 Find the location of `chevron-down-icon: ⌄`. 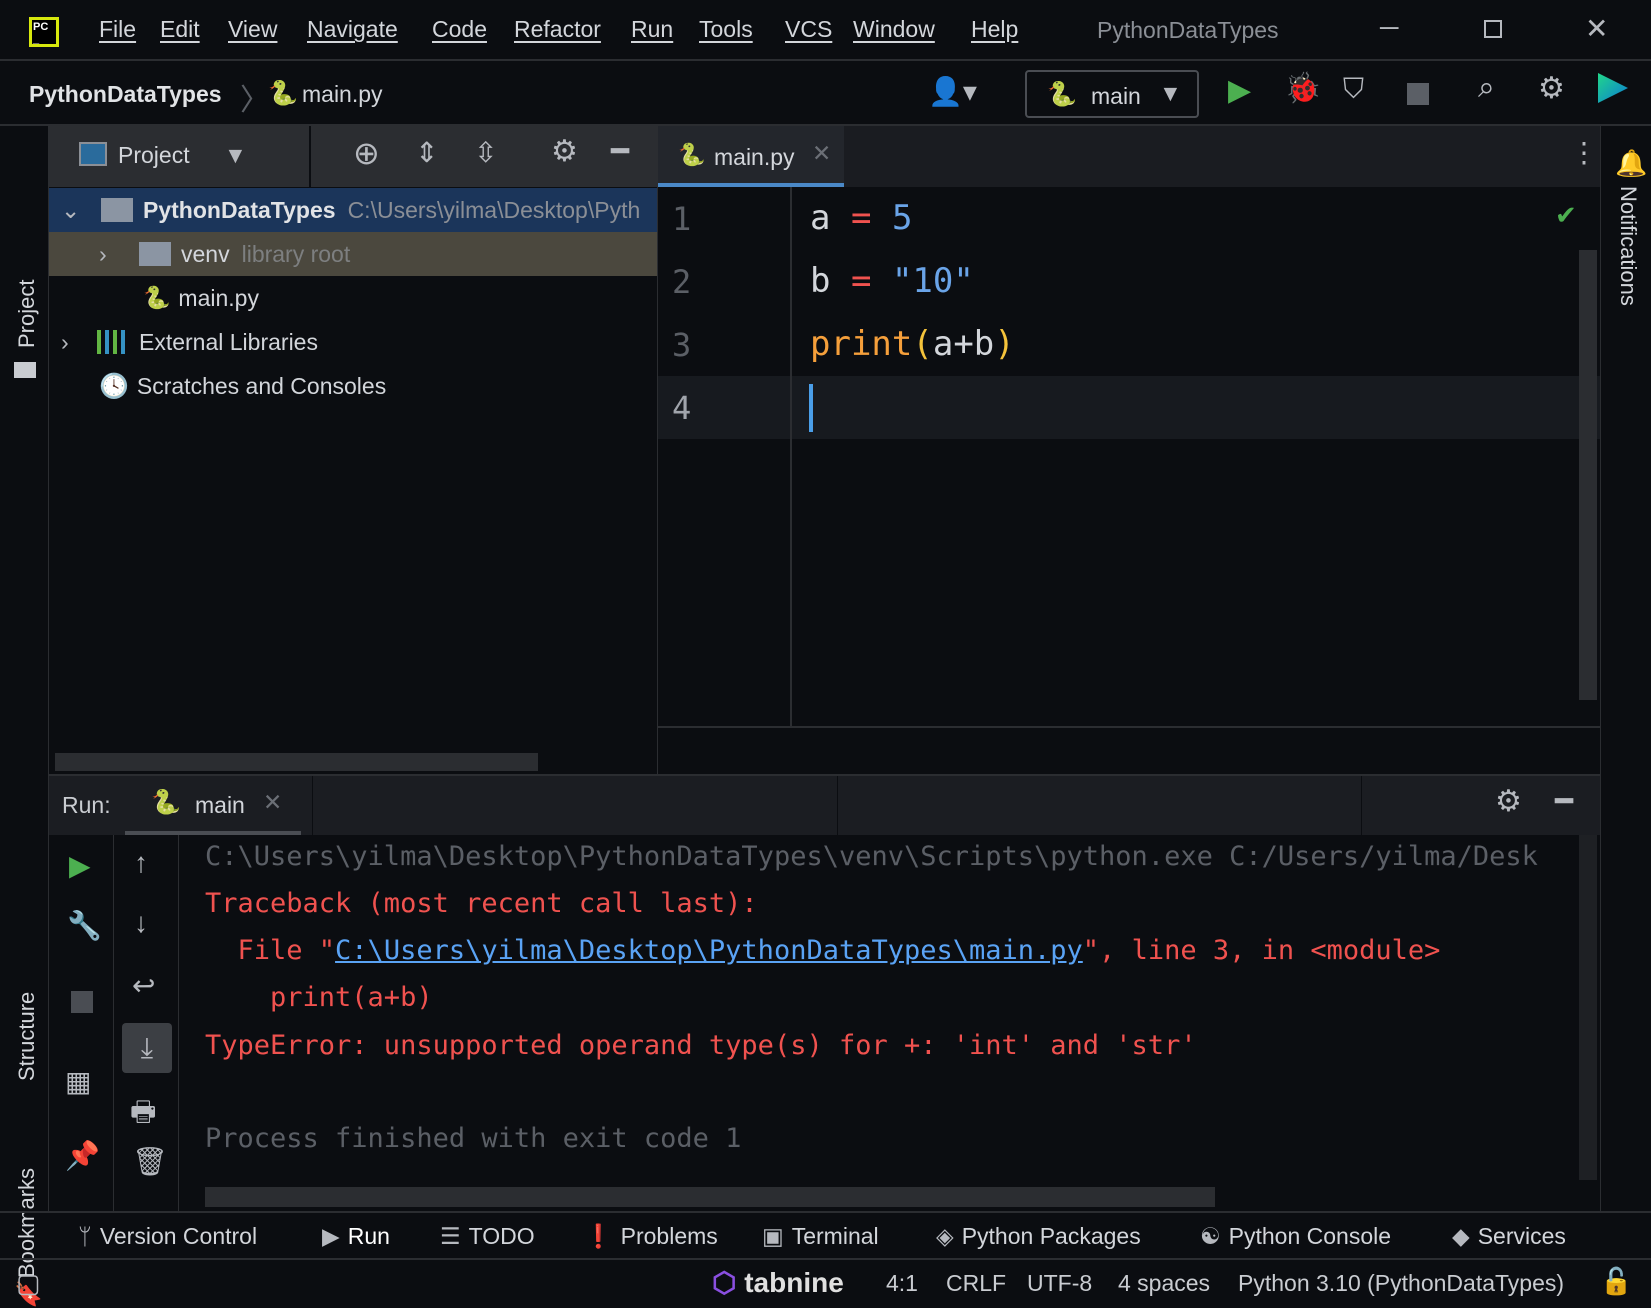

chevron-down-icon: ⌄ is located at coordinates (74, 210).